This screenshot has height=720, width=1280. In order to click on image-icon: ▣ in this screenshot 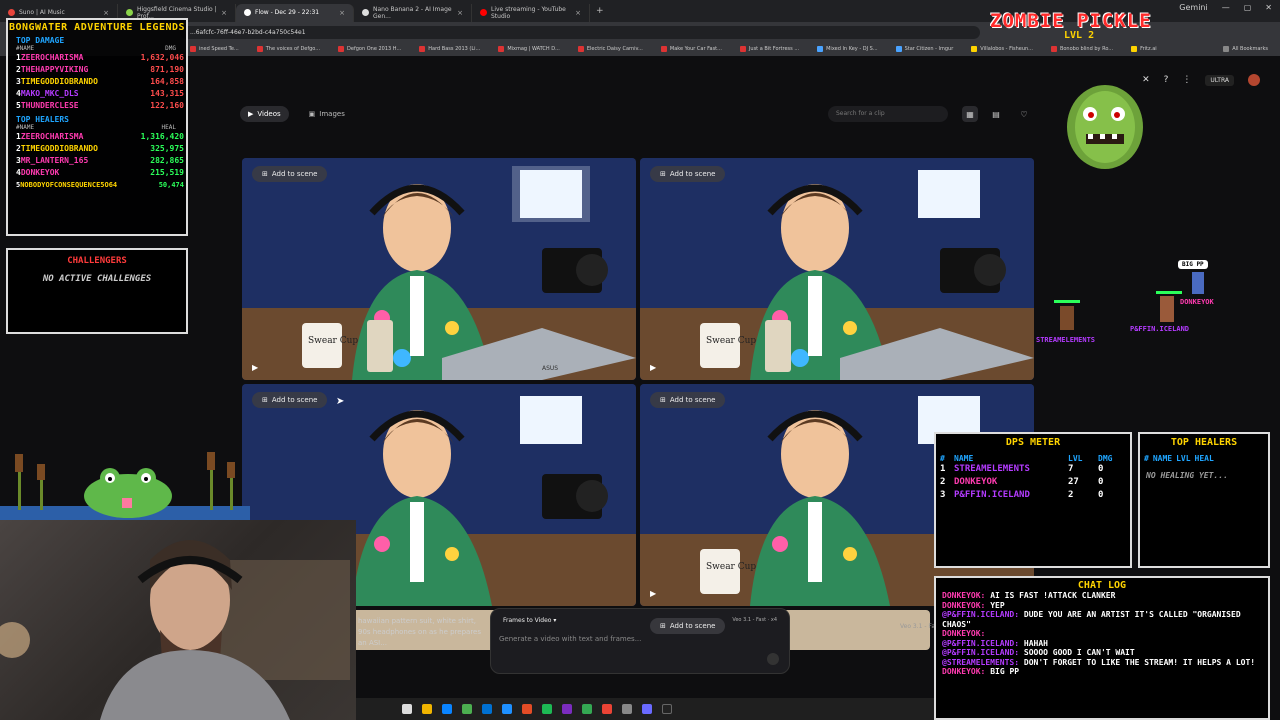, I will do `click(312, 114)`.